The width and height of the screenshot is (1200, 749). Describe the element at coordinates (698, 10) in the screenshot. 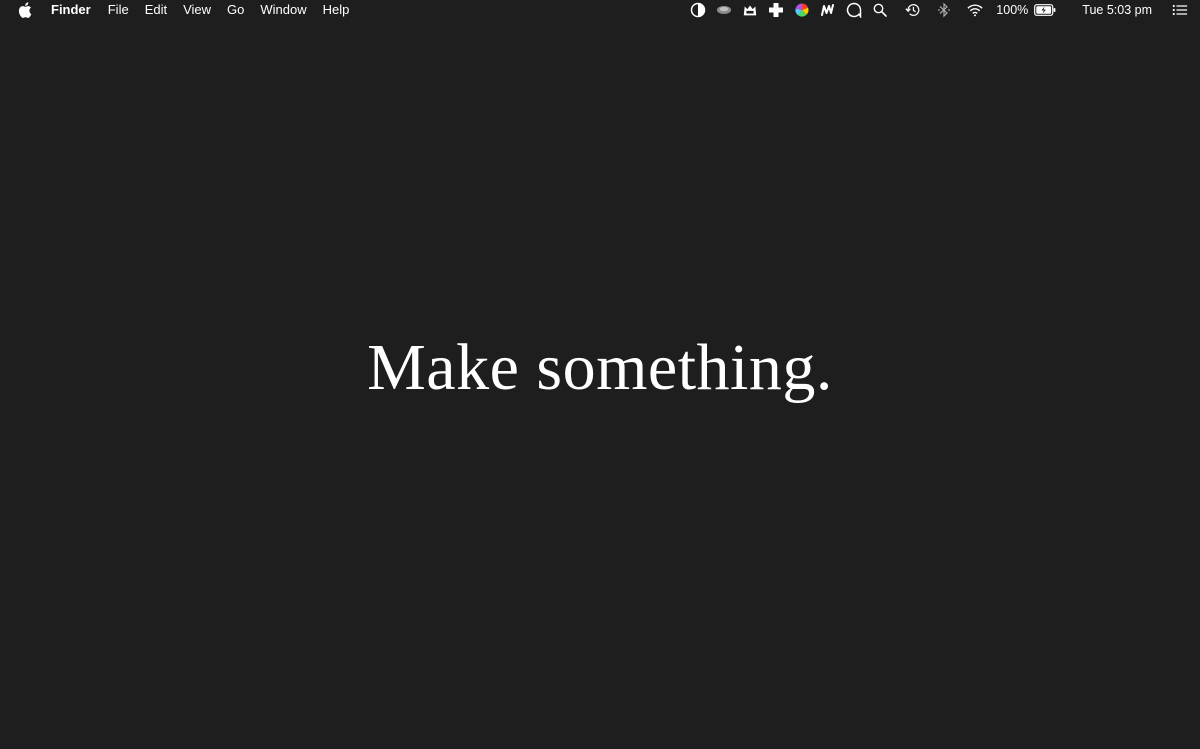

I see `half-circle-icon` at that location.